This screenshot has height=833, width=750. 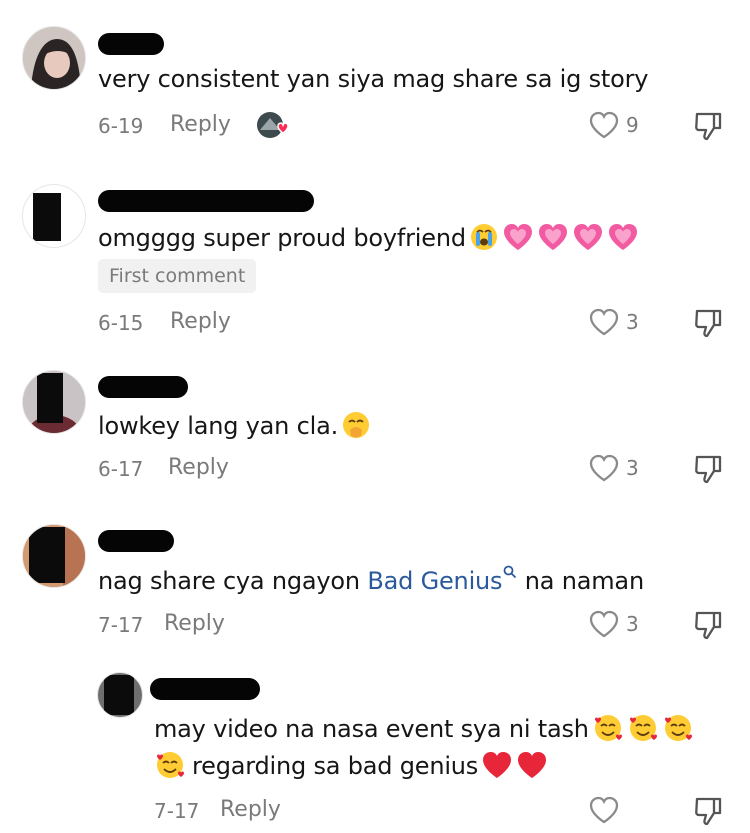 What do you see at coordinates (371, 729) in the screenshot?
I see `comment-text-content: may video na nasa event sya ni tash` at bounding box center [371, 729].